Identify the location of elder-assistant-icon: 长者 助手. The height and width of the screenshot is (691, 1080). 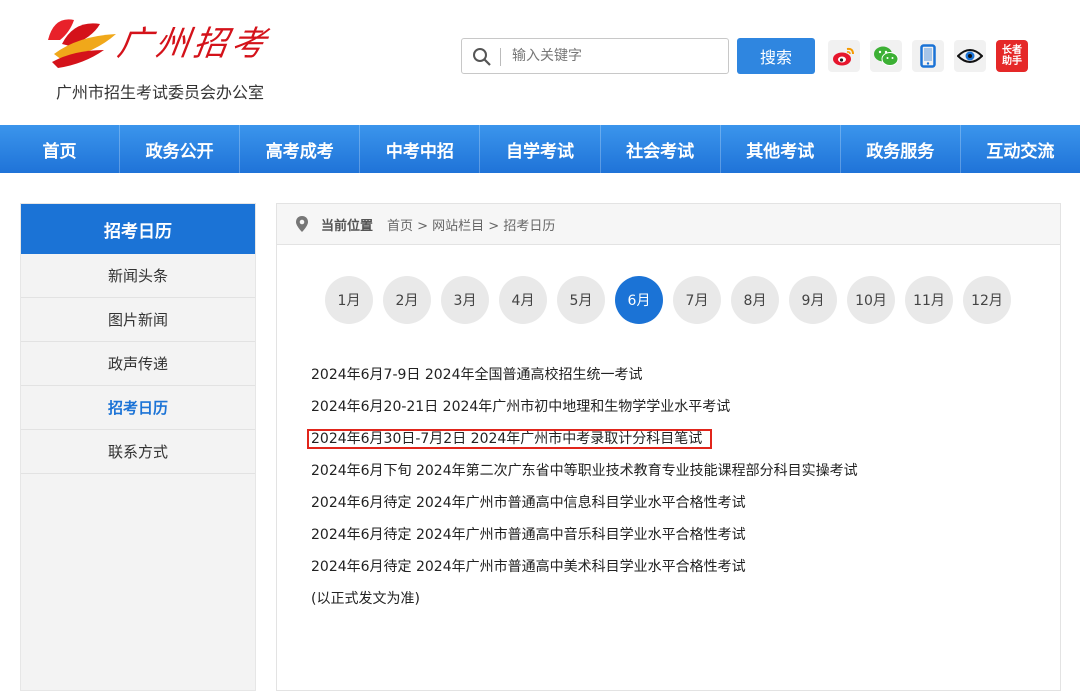
(1012, 56).